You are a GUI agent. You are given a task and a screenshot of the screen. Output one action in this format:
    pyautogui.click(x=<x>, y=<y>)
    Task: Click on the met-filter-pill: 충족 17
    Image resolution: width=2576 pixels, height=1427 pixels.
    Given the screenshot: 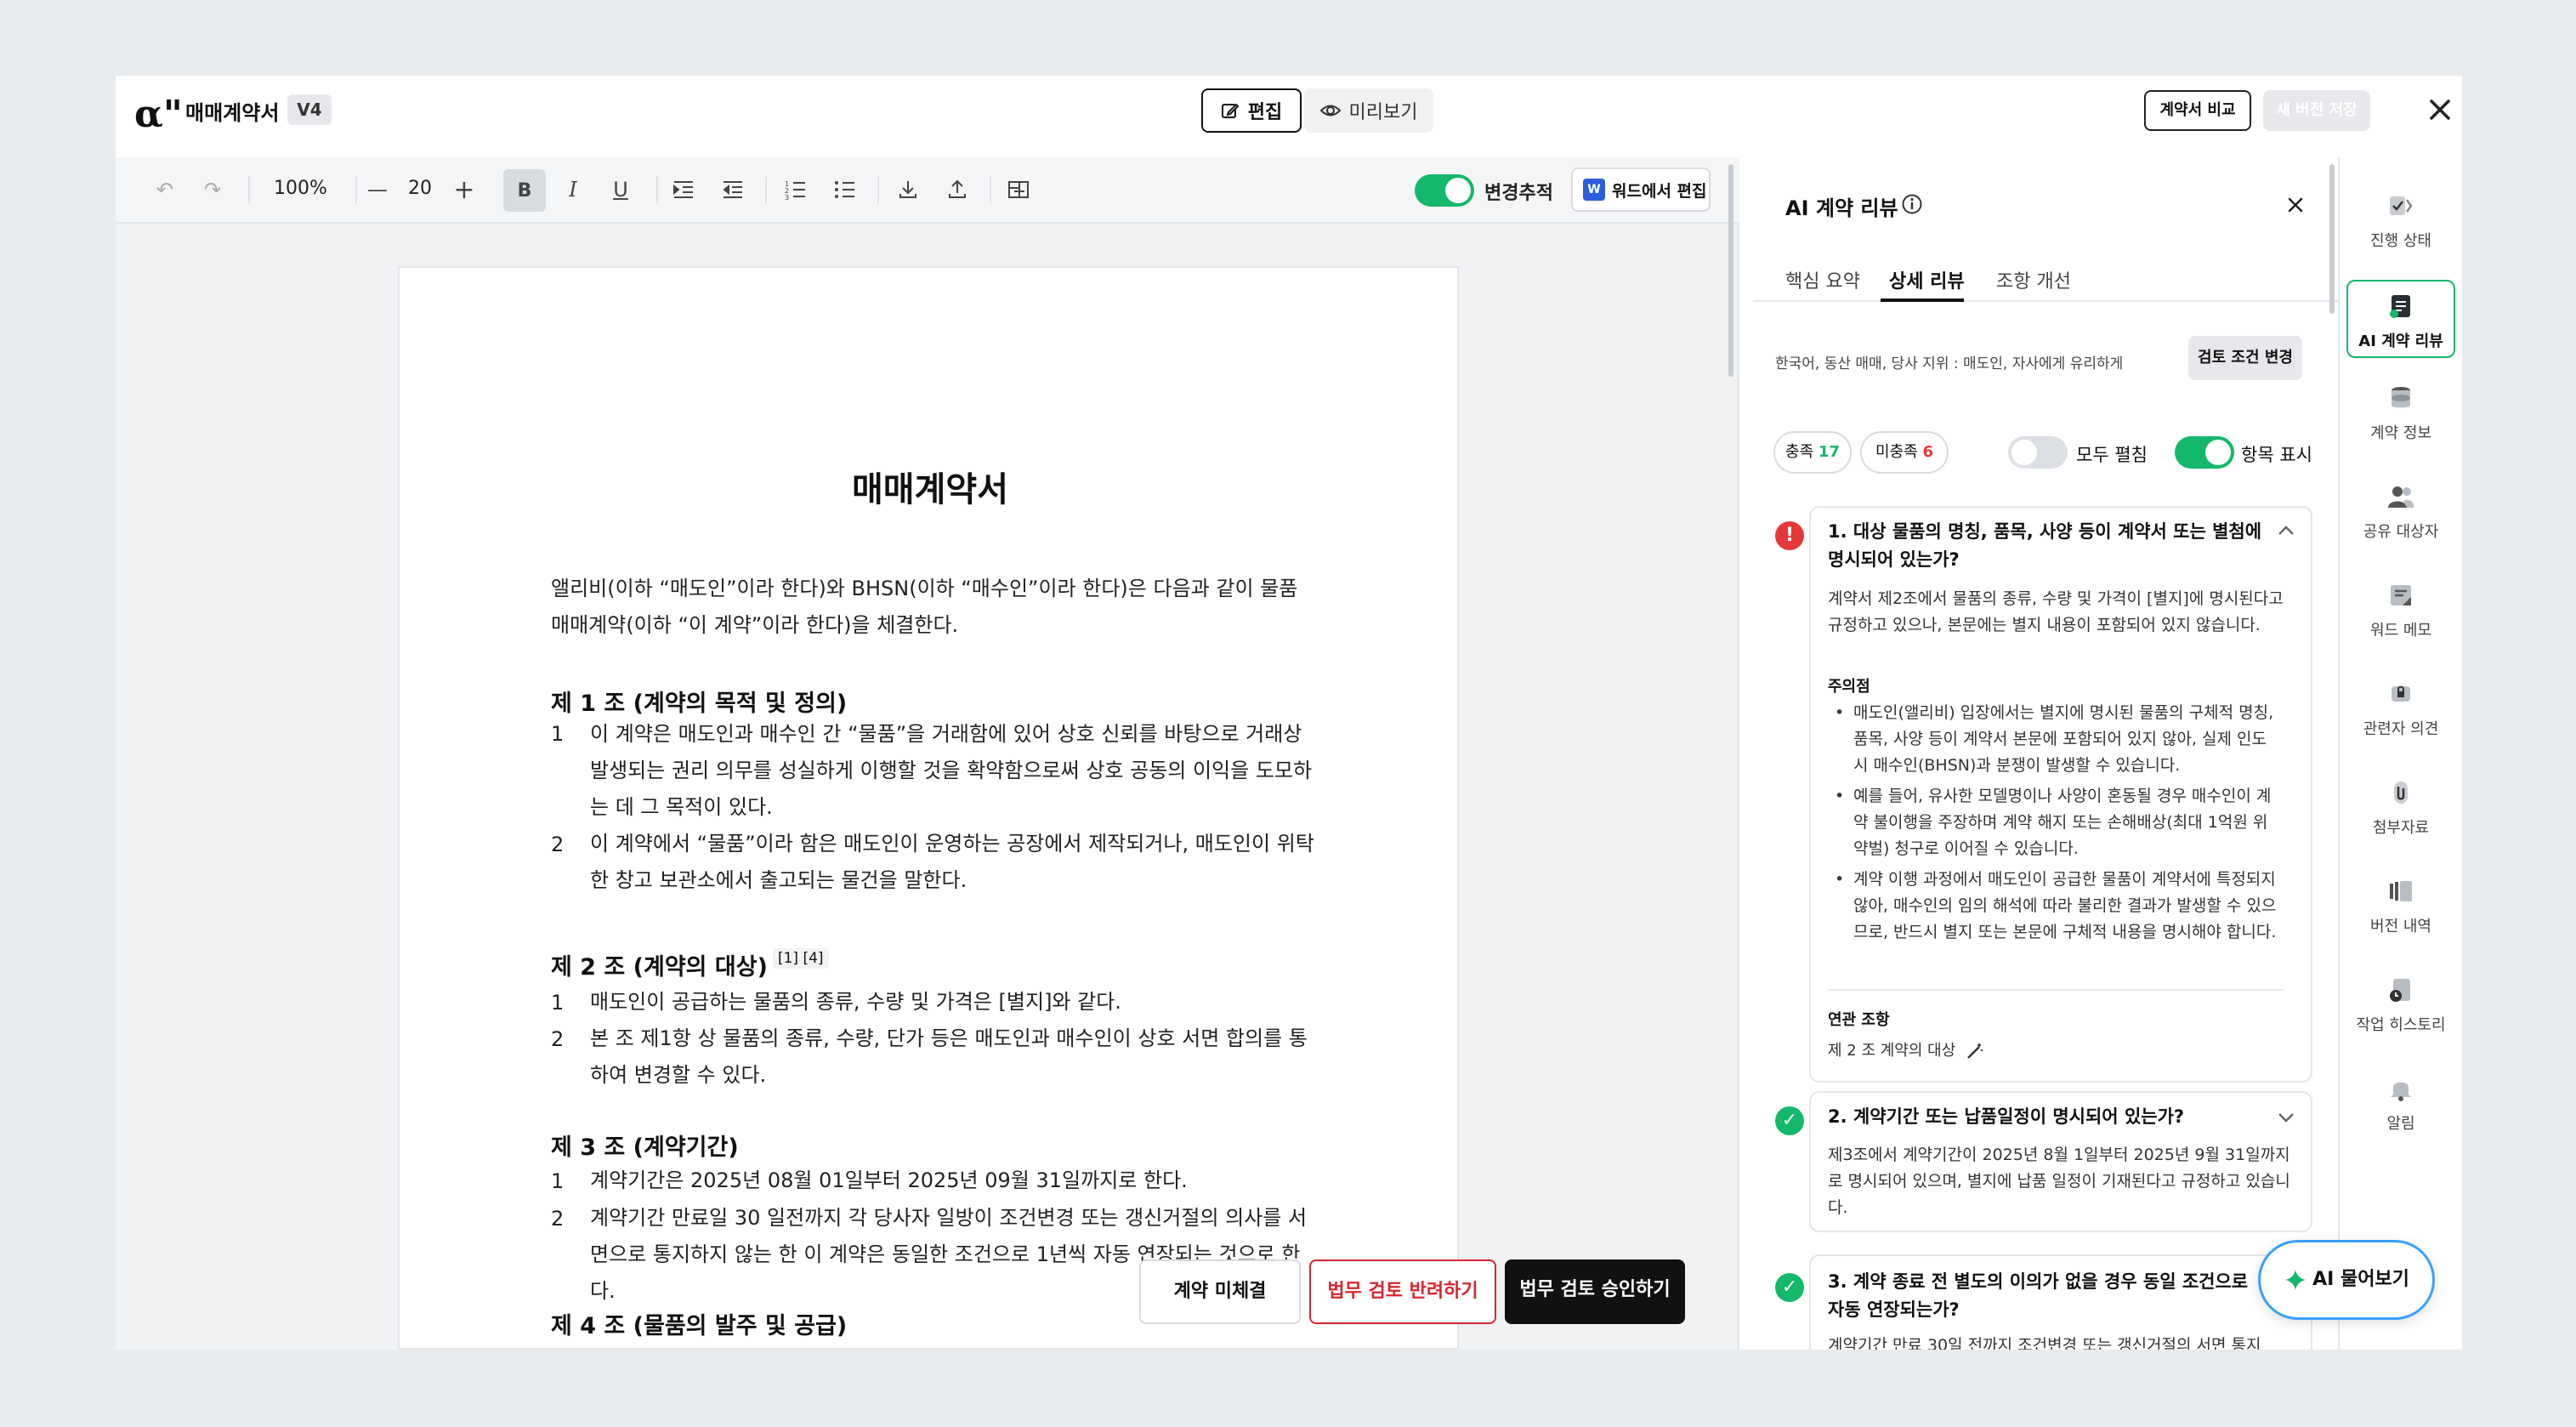 What is the action you would take?
    pyautogui.click(x=1813, y=452)
    